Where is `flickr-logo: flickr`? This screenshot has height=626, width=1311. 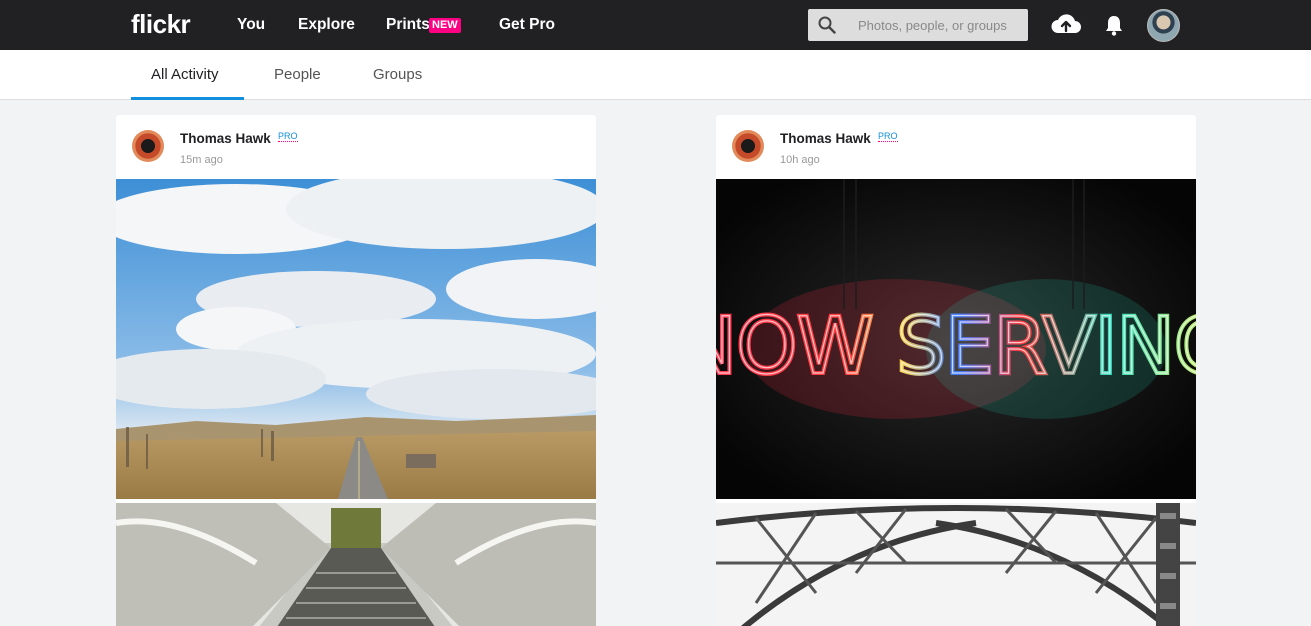 flickr-logo: flickr is located at coordinates (161, 24).